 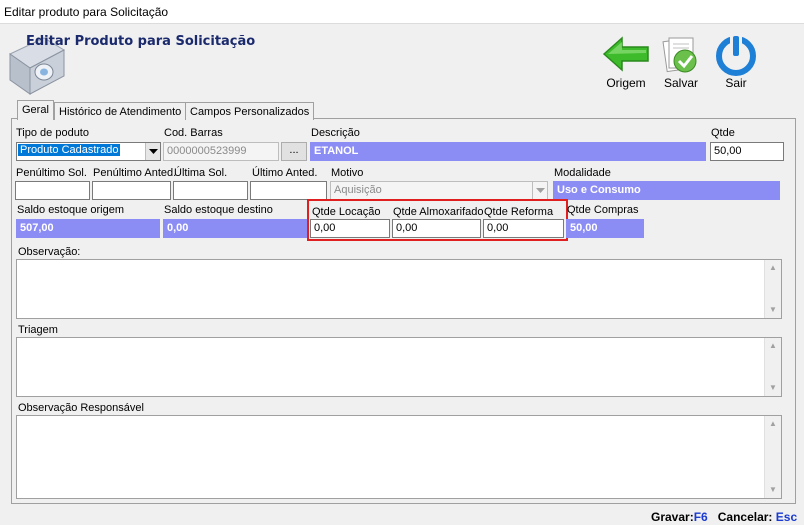 I want to click on status-bar: Gravar:F6 Cancelar: Esc, so click(x=724, y=517).